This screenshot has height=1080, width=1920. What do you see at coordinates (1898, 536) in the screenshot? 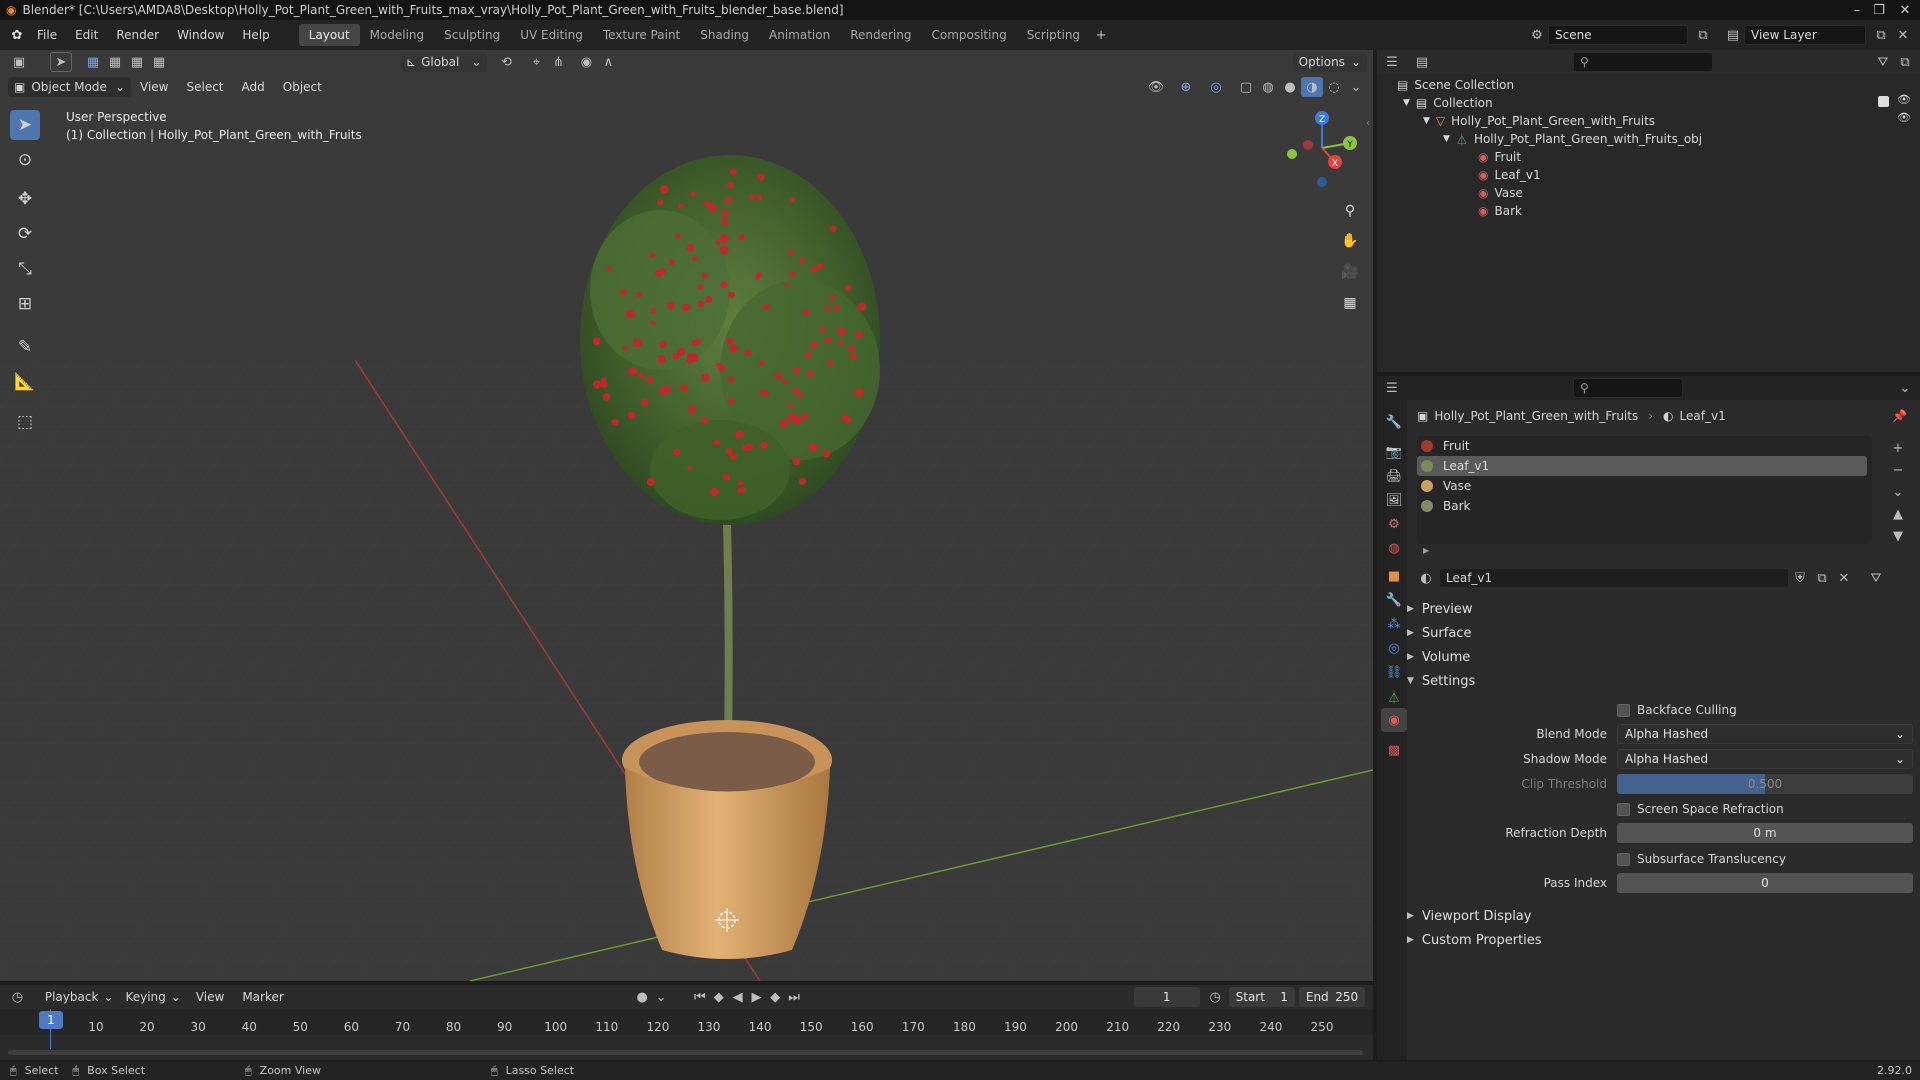
I see `move-slot-down-icon: ▼` at bounding box center [1898, 536].